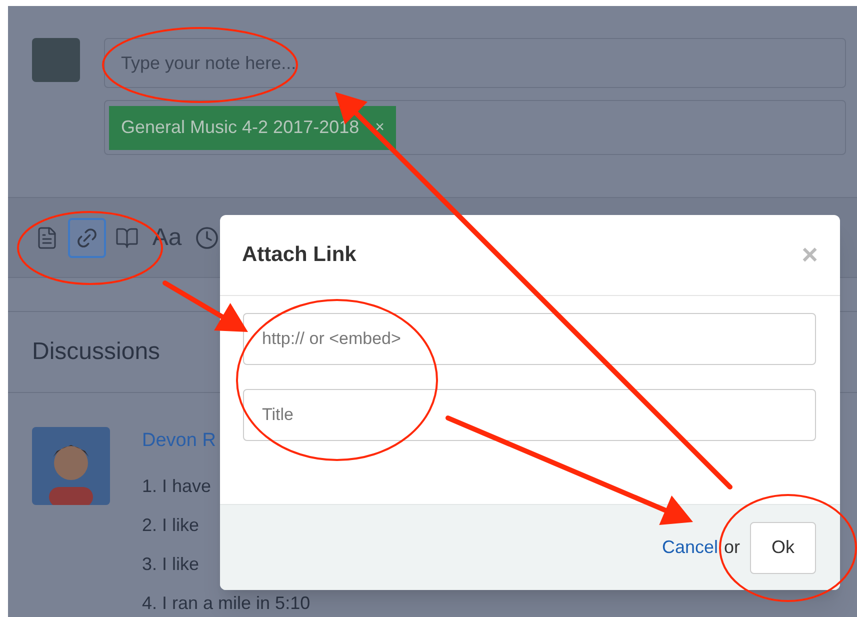 This screenshot has height=617, width=857. Describe the element at coordinates (379, 128) in the screenshot. I see `tag-remove-button: ×` at that location.